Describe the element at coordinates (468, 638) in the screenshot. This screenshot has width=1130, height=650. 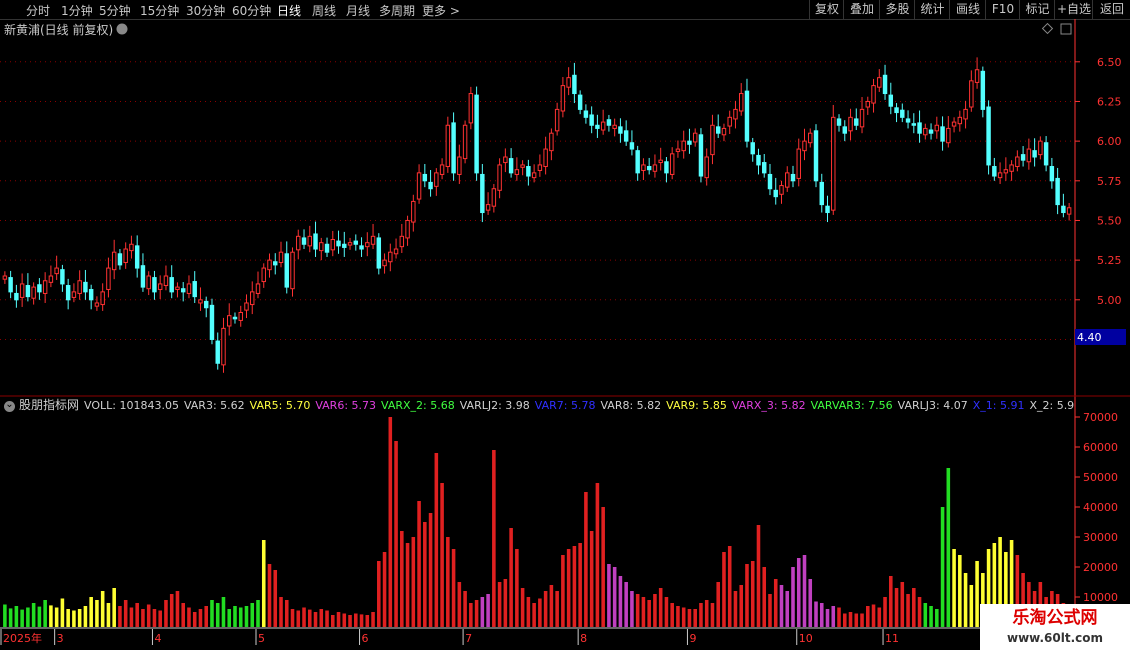
I see `x-tick-label: 7` at that location.